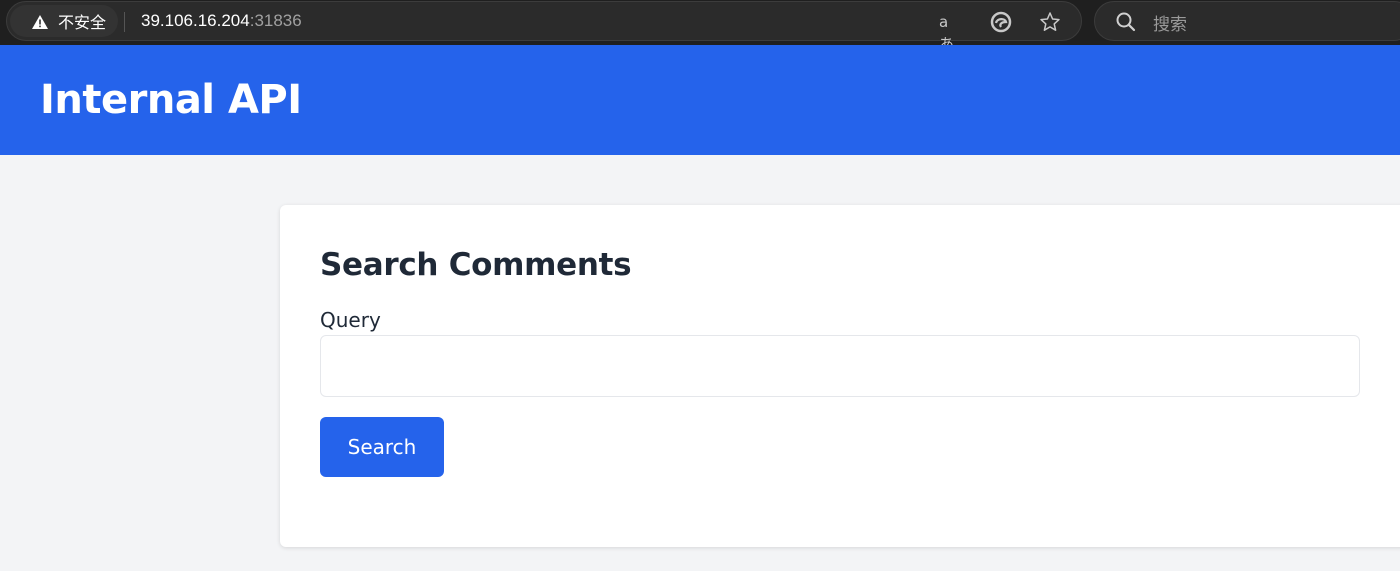 Image resolution: width=1400 pixels, height=571 pixels. Describe the element at coordinates (1126, 22) in the screenshot. I see `search-icon` at that location.